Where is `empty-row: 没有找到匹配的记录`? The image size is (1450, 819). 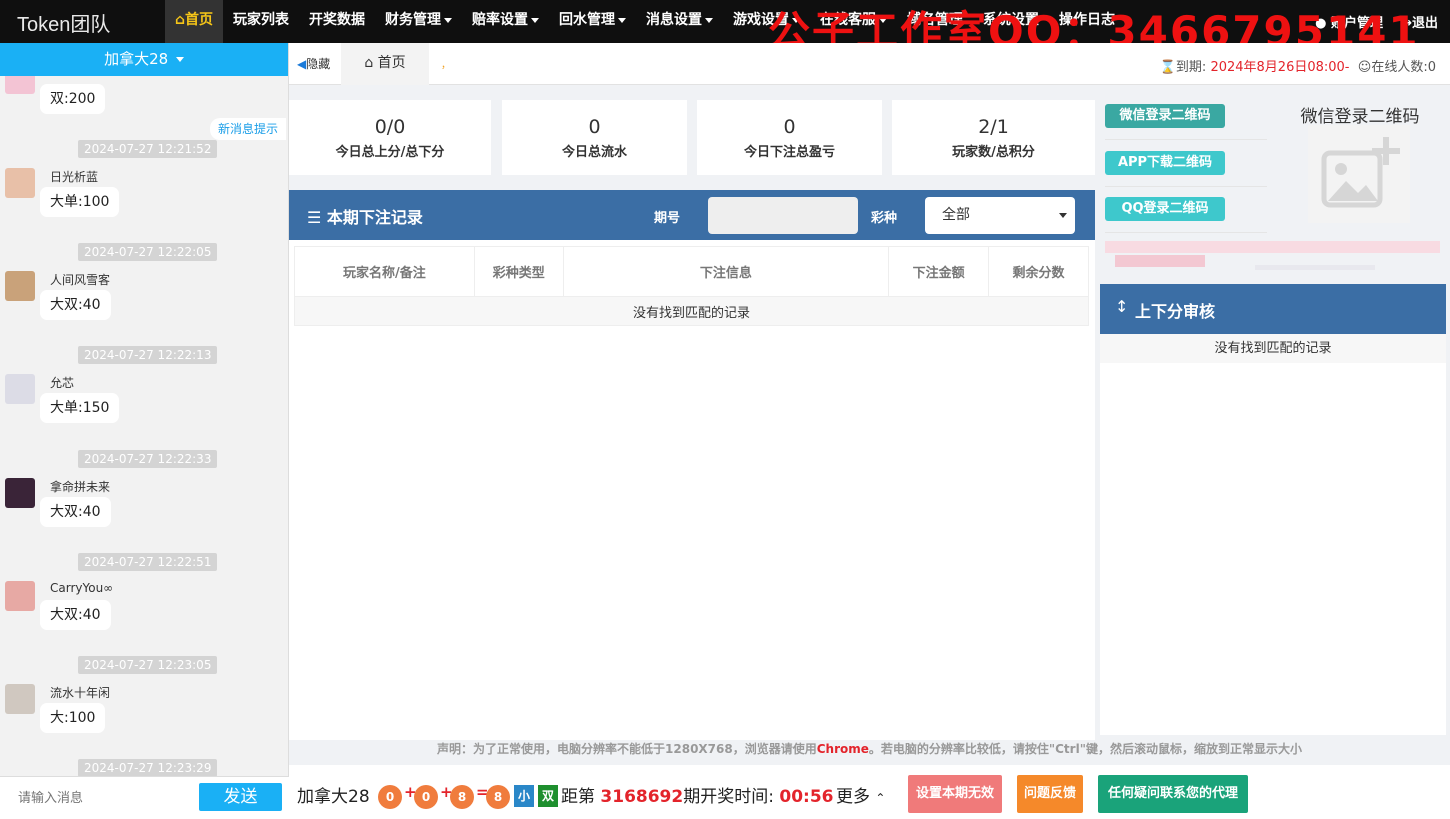
empty-row: 没有找到匹配的记录 is located at coordinates (1273, 348).